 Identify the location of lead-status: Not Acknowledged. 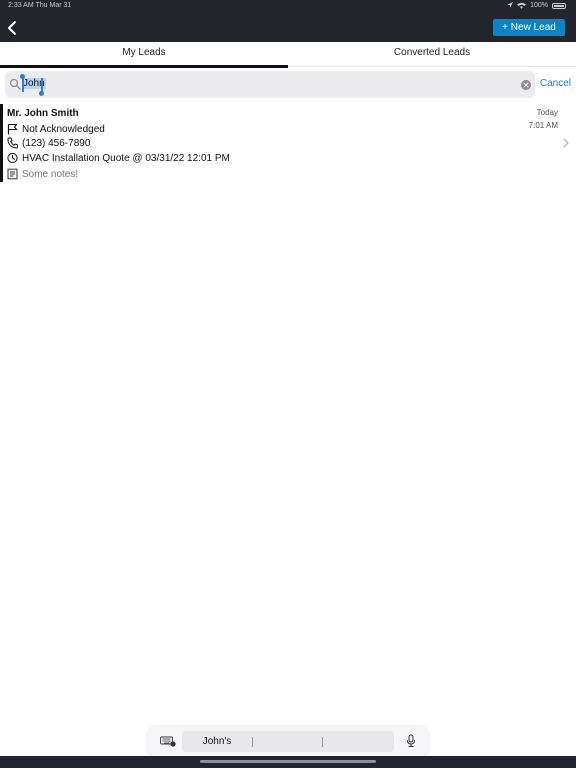
(63, 129).